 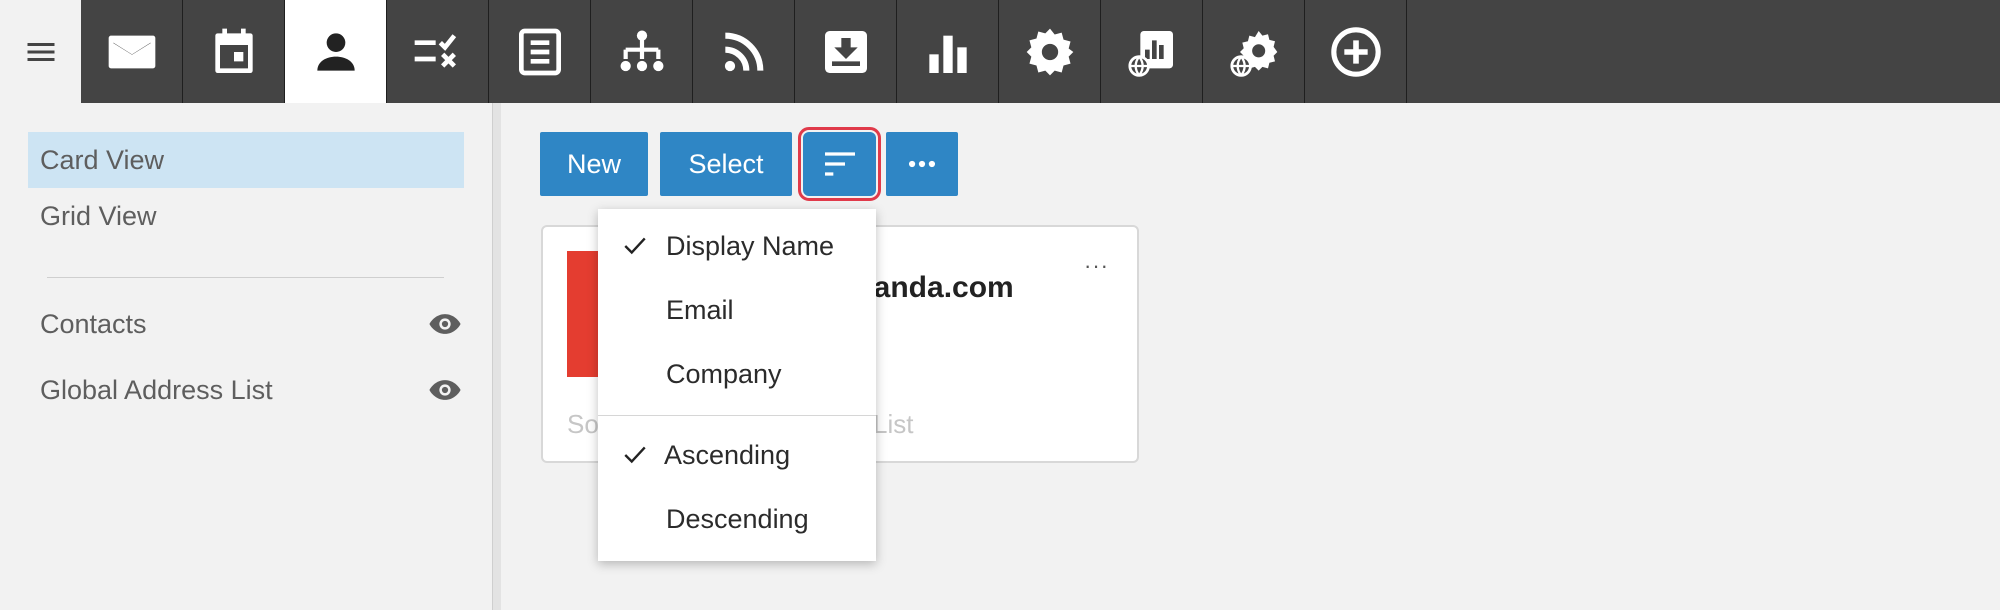 What do you see at coordinates (724, 373) in the screenshot?
I see `menu-item-label: Company` at bounding box center [724, 373].